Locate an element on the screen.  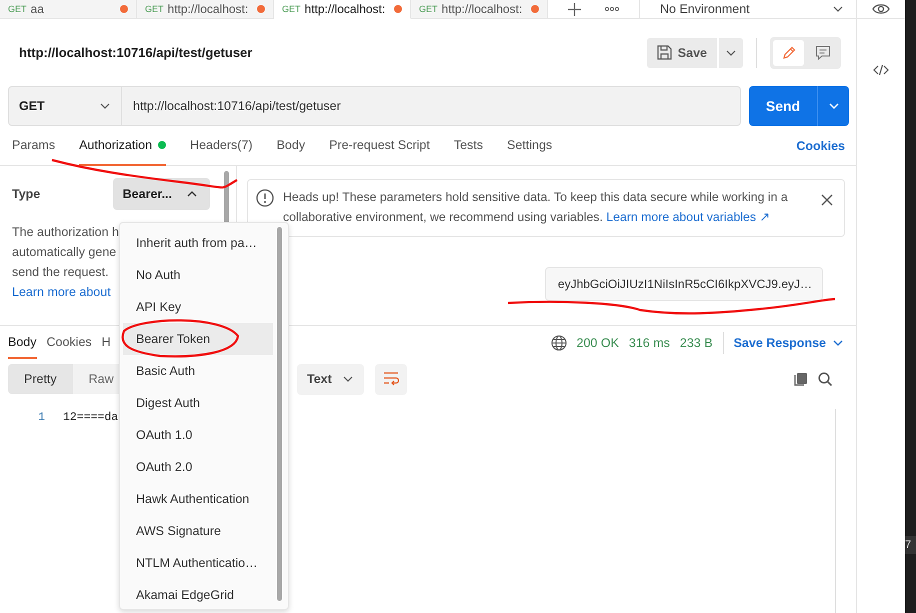
edit-button is located at coordinates (788, 53).